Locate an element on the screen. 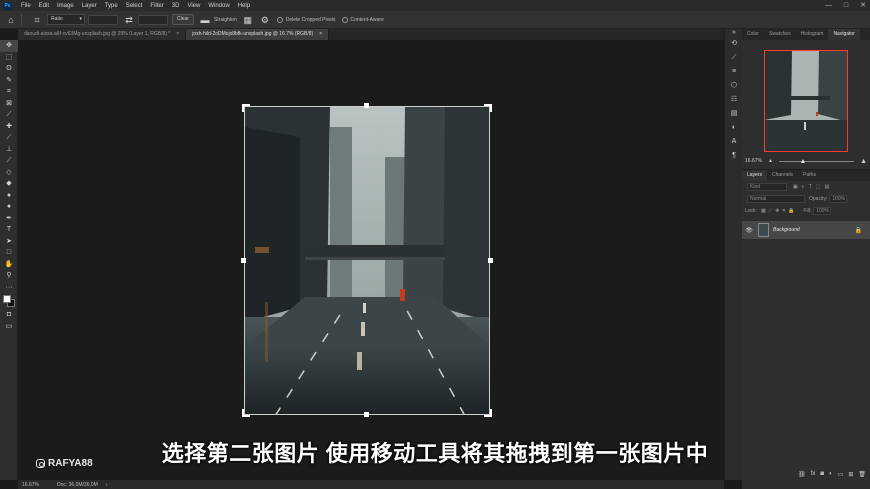 The image size is (870, 489). properties-icon: ☷ is located at coordinates (734, 100).